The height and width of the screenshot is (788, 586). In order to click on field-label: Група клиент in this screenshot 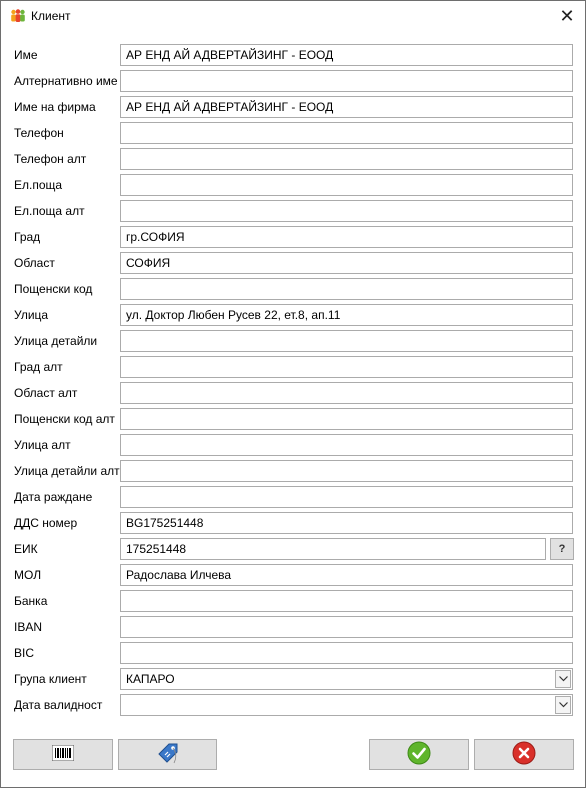, I will do `click(50, 679)`.